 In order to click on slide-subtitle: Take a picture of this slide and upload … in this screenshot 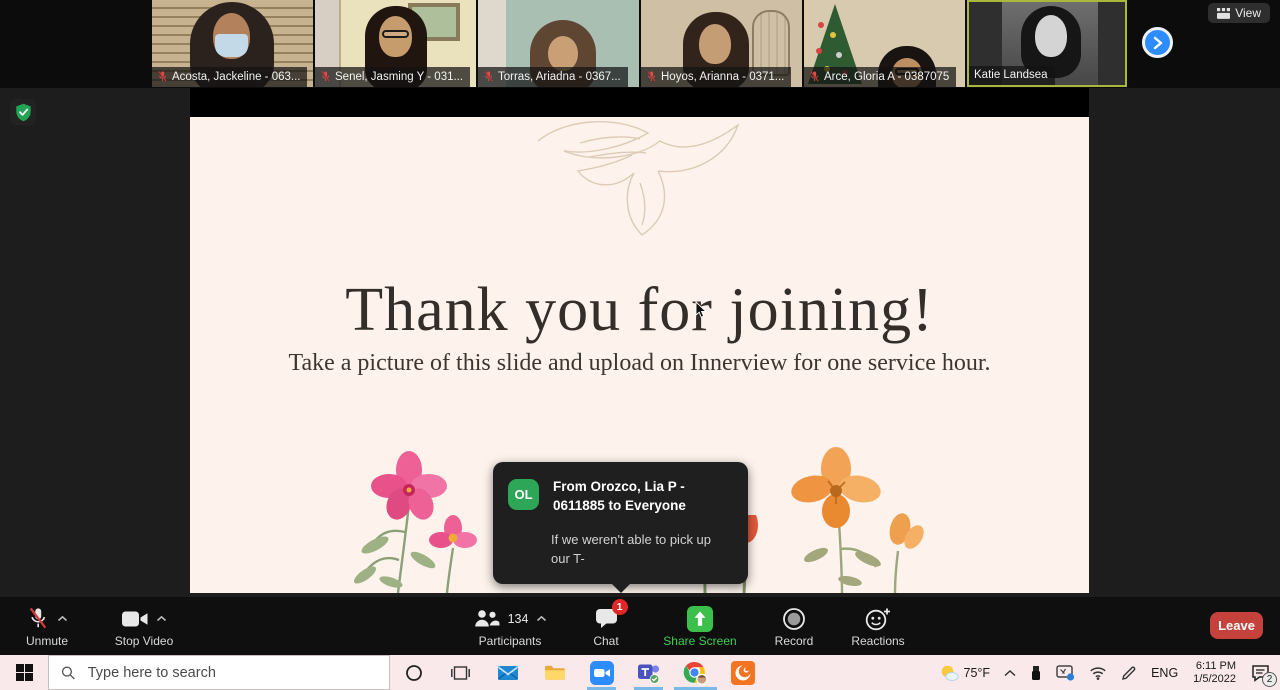, I will do `click(639, 363)`.